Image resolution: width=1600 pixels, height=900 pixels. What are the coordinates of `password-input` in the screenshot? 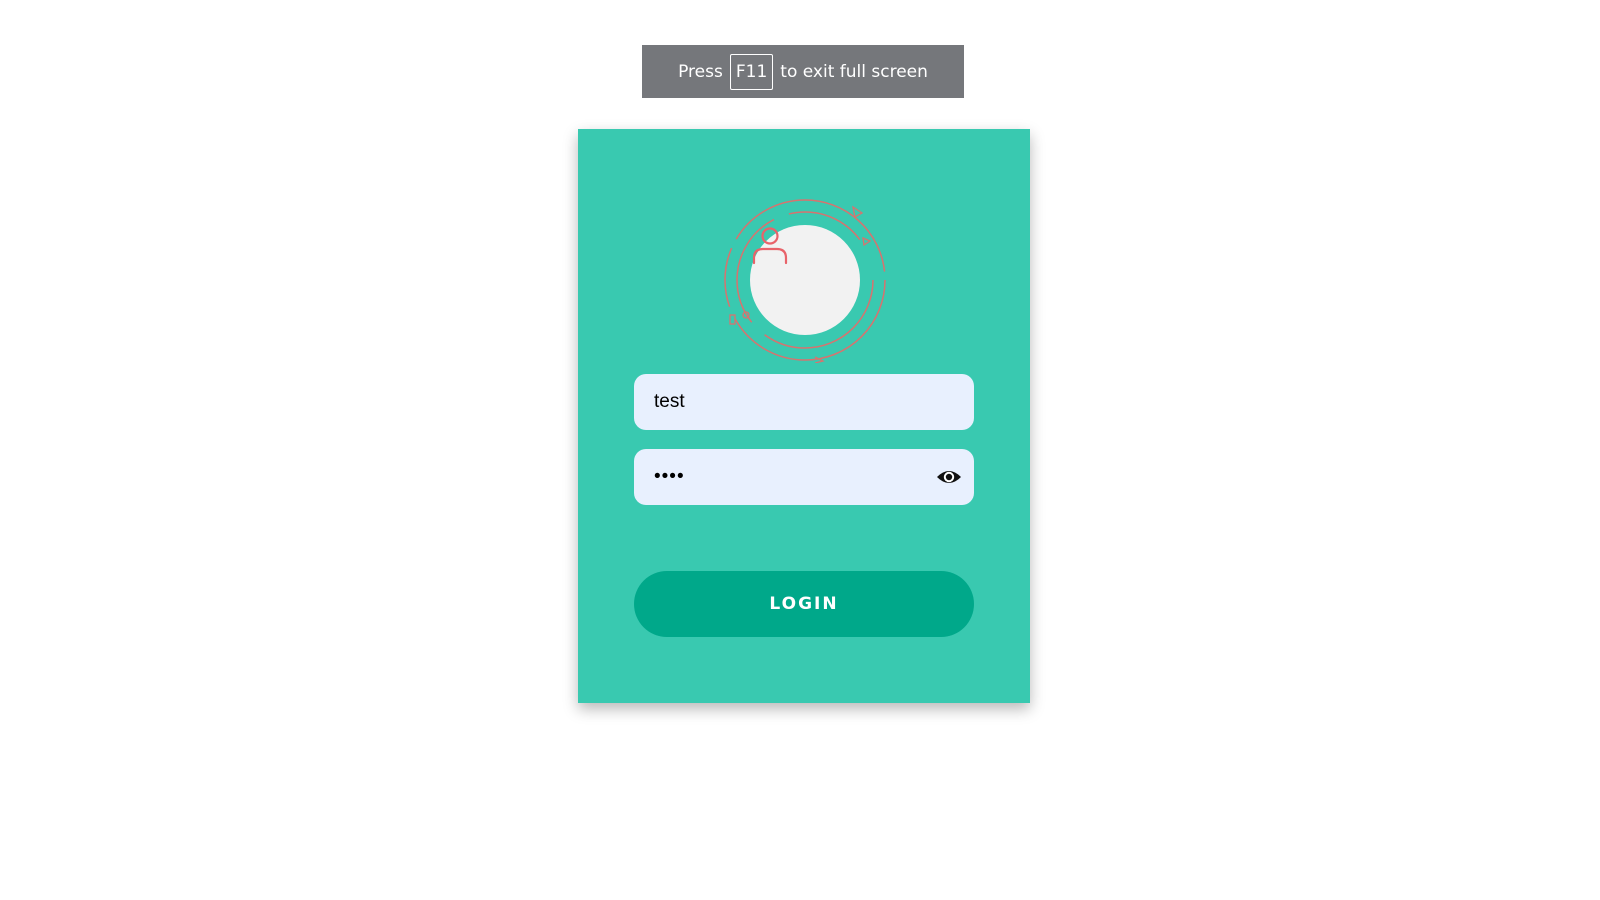 It's located at (804, 477).